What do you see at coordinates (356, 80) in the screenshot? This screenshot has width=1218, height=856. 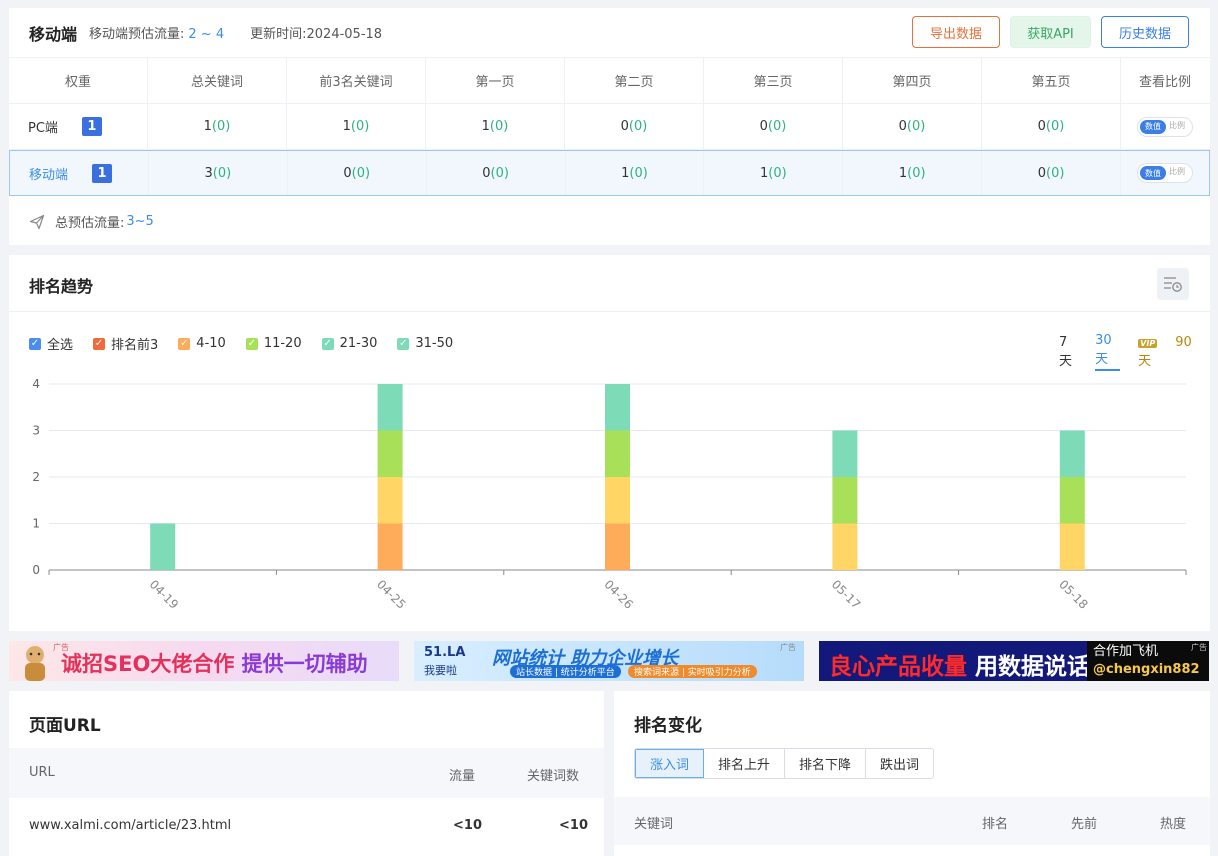 I see `col-top3-kw: 前3名关键词` at bounding box center [356, 80].